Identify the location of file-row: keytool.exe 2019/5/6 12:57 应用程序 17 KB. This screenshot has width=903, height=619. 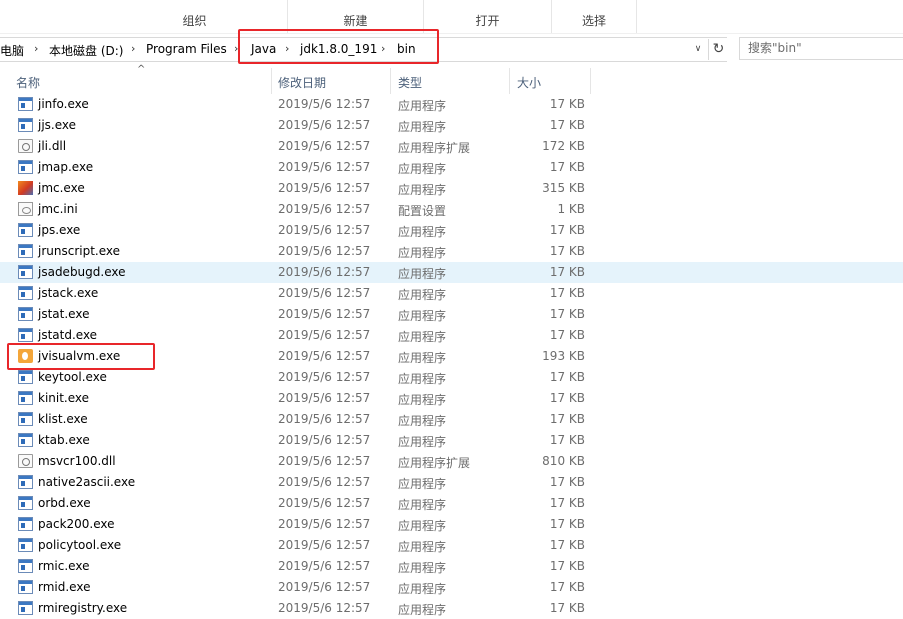
(451, 377).